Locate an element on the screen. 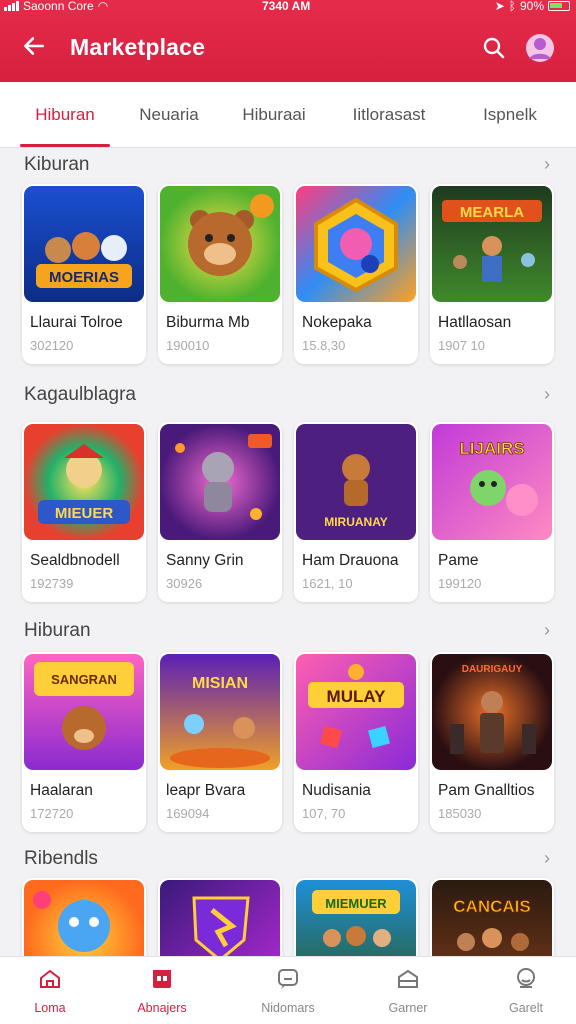  game-meta: 199120 is located at coordinates (460, 583).